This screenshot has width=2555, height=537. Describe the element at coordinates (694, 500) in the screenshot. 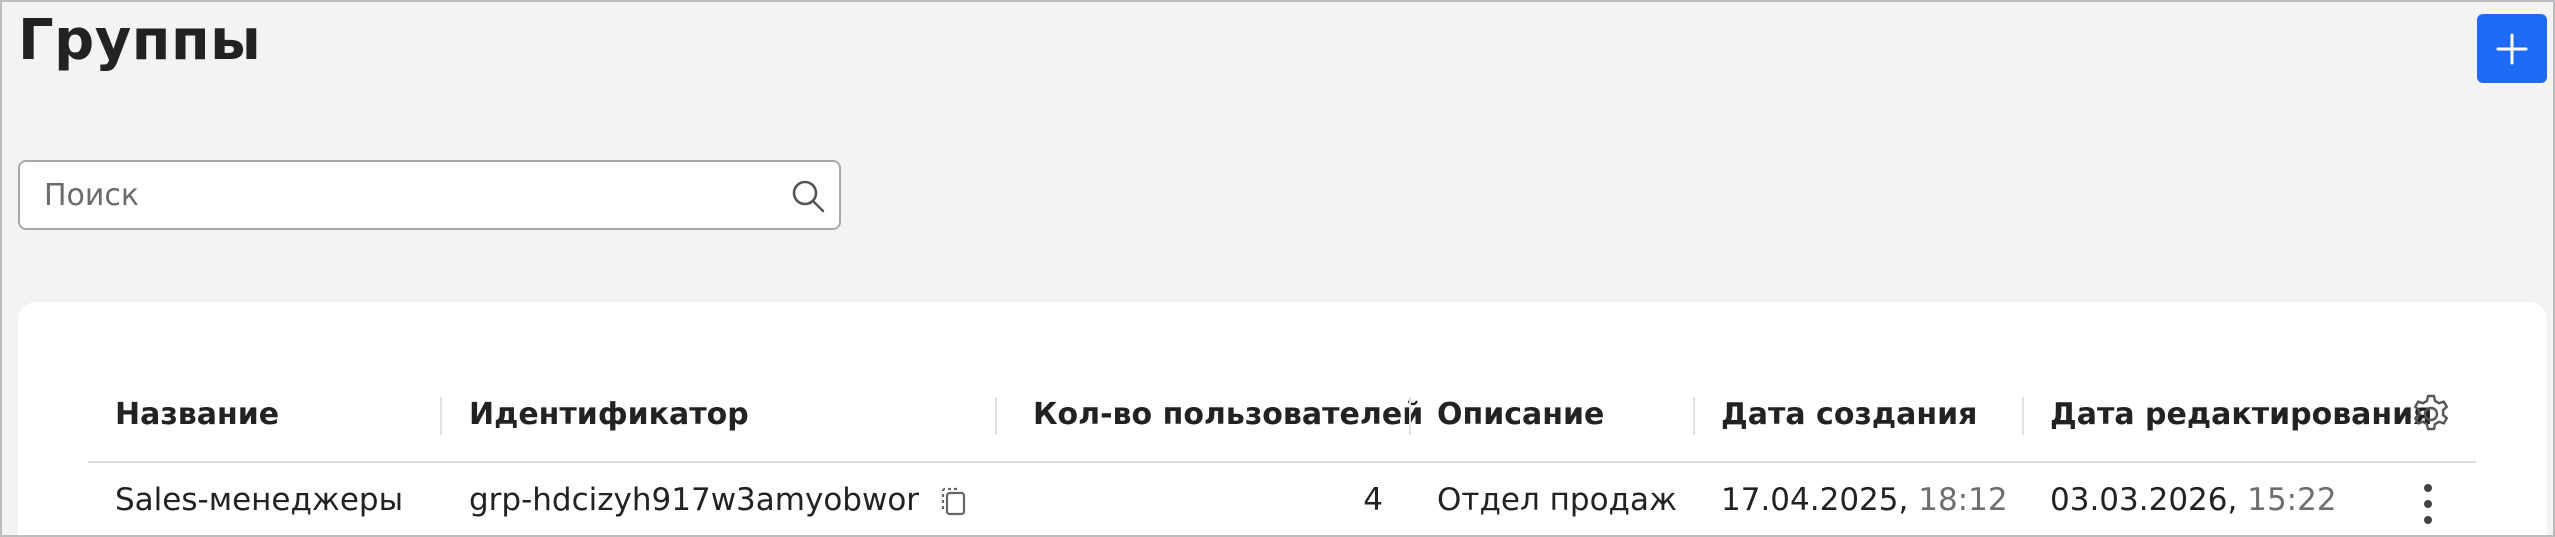

I see `cell-id: grp-hdcizyh917w3amyobwor` at that location.